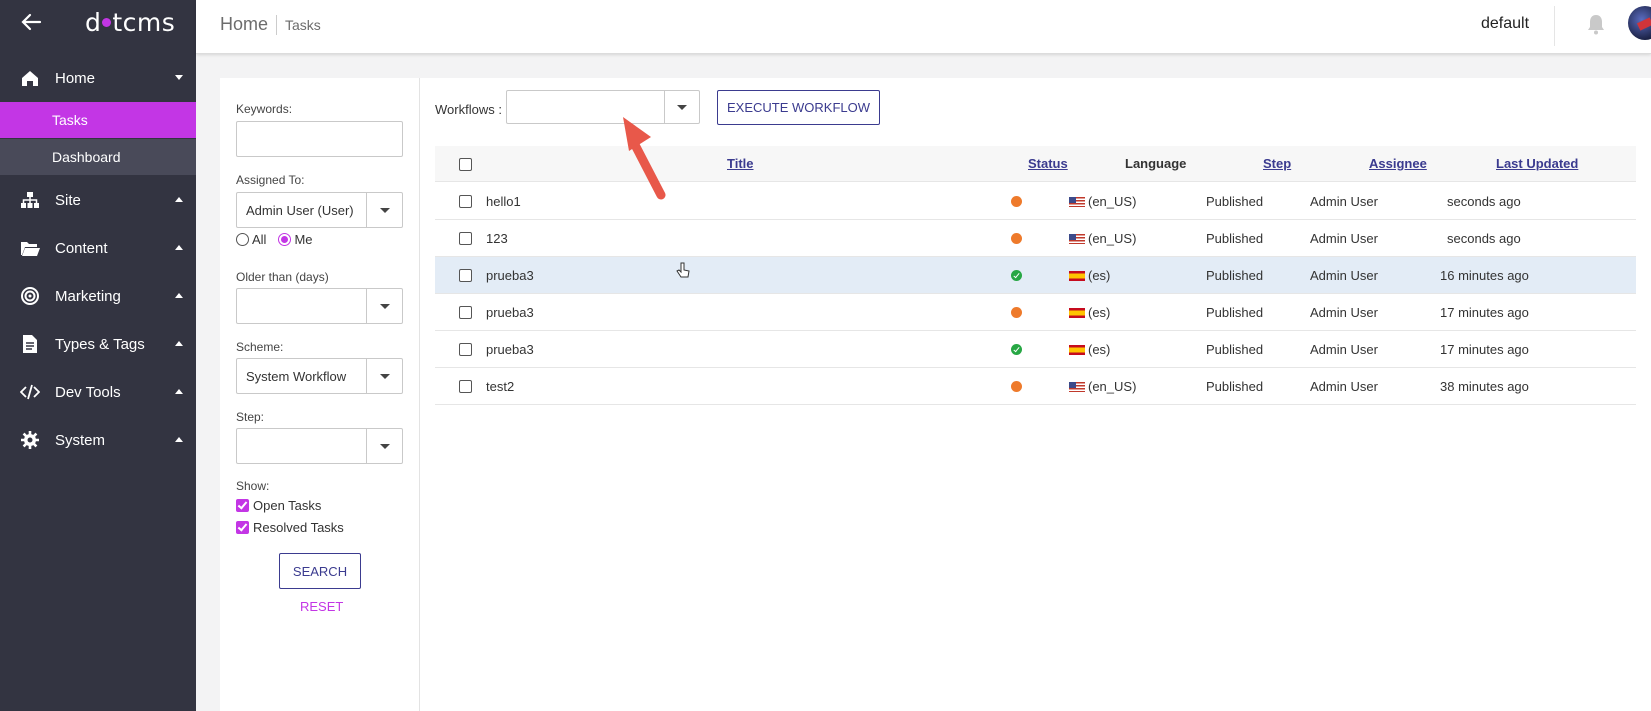 Image resolution: width=1651 pixels, height=711 pixels. What do you see at coordinates (1035, 238) in the screenshot?
I see `table-row: 123 (en_US) Published Admin User seconds ago` at bounding box center [1035, 238].